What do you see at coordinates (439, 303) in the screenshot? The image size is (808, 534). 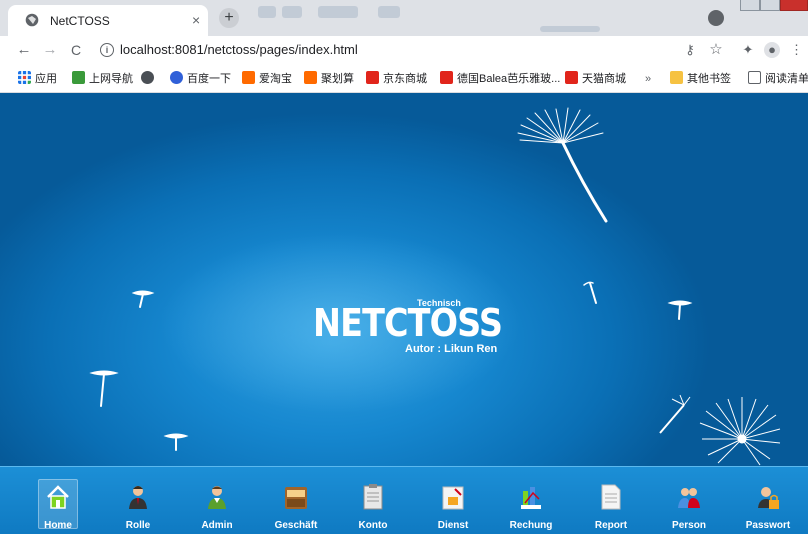 I see `logo-subtitle: Technisch` at bounding box center [439, 303].